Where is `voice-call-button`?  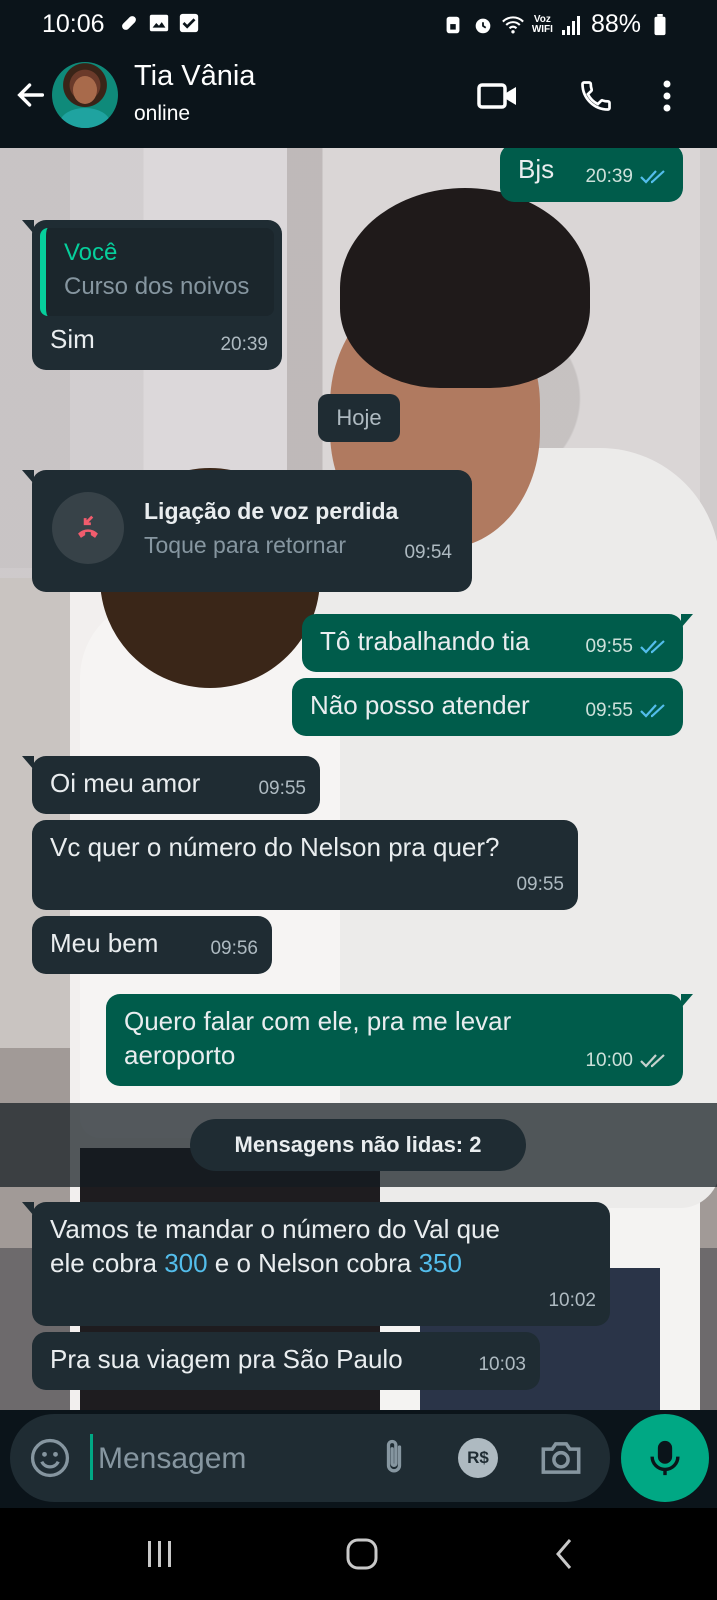 voice-call-button is located at coordinates (596, 96).